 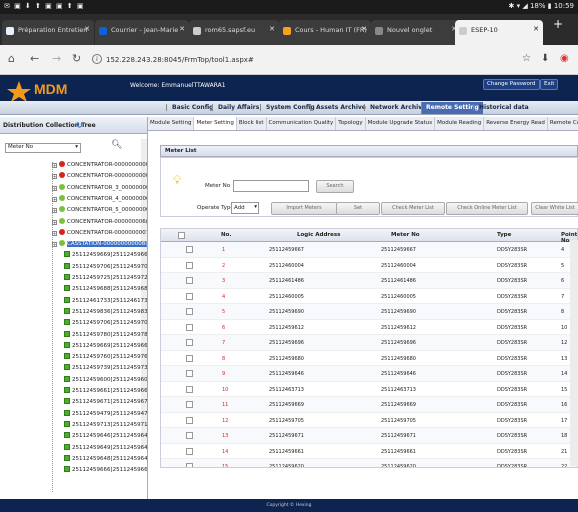 I want to click on tree-meter-node: 25112459760[25112459760], so click(x=105, y=358).